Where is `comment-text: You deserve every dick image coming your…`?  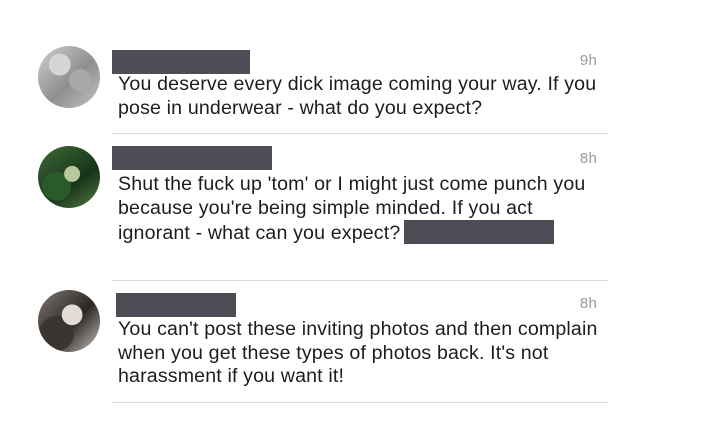 comment-text: You deserve every dick image coming your… is located at coordinates (357, 96).